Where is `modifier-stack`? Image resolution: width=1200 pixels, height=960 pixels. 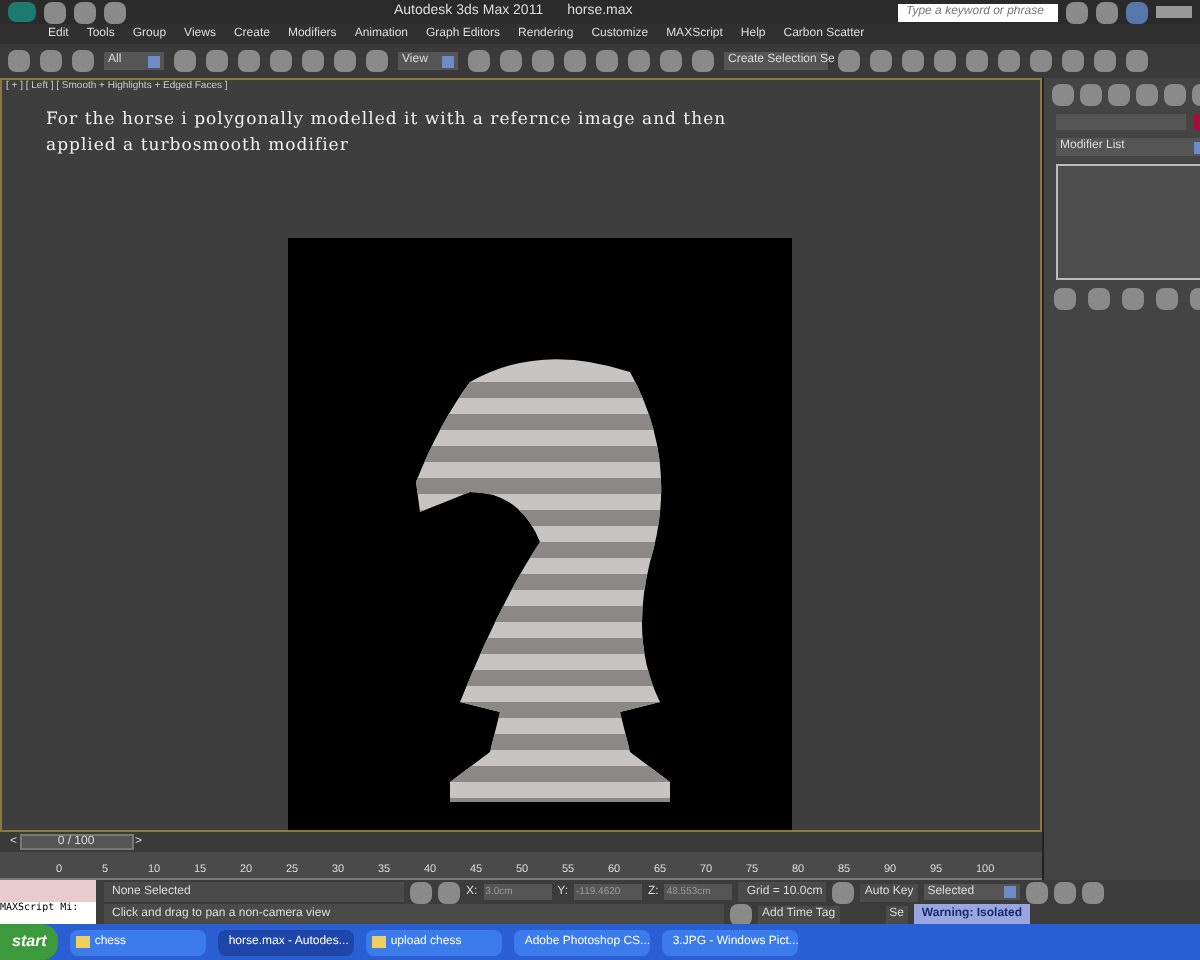 modifier-stack is located at coordinates (1128, 222).